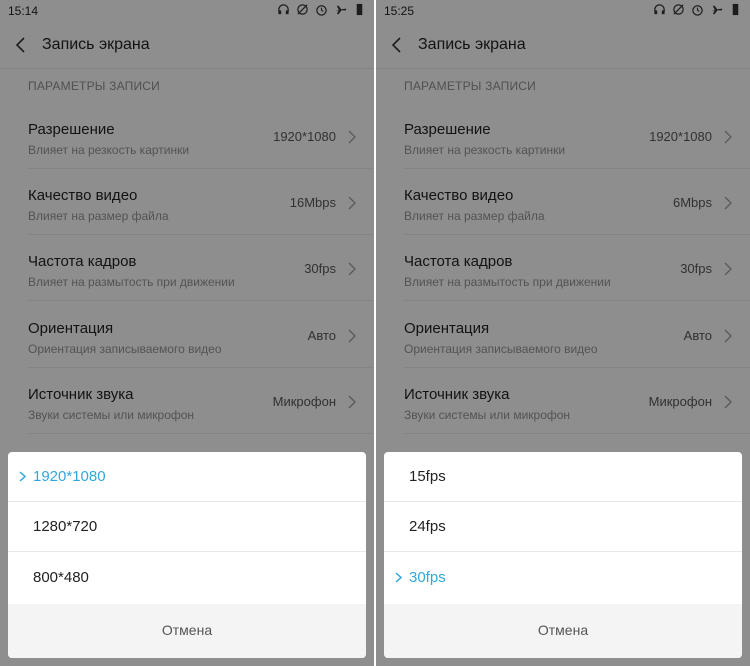 The image size is (750, 666). I want to click on option-800x480: 800*480, so click(187, 578).